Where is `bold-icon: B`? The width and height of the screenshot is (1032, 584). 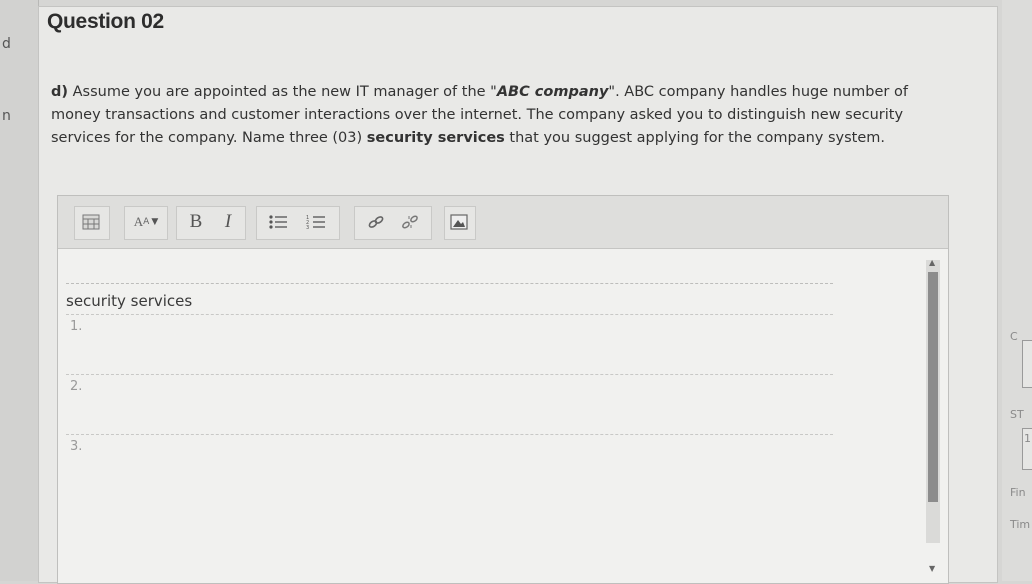 bold-icon: B is located at coordinates (196, 222).